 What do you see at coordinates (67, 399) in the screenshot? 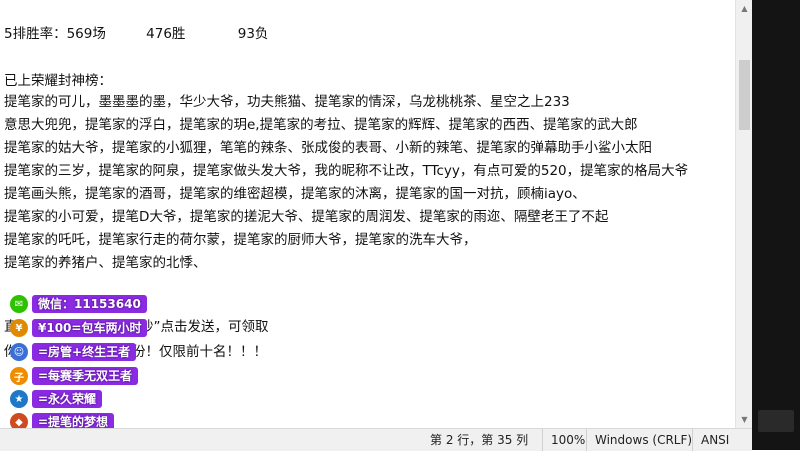
I see `overlay-label: =永久荣耀` at bounding box center [67, 399].